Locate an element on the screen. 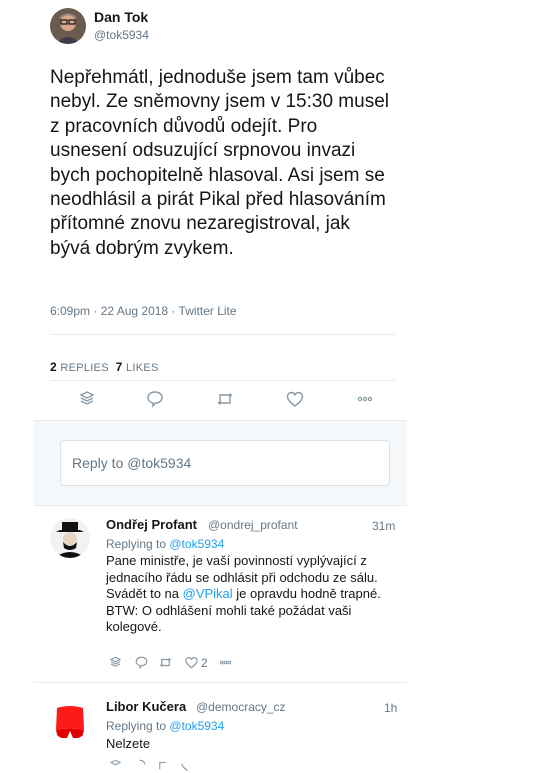 The image size is (533, 773). mention-link: @VPikal is located at coordinates (208, 593).